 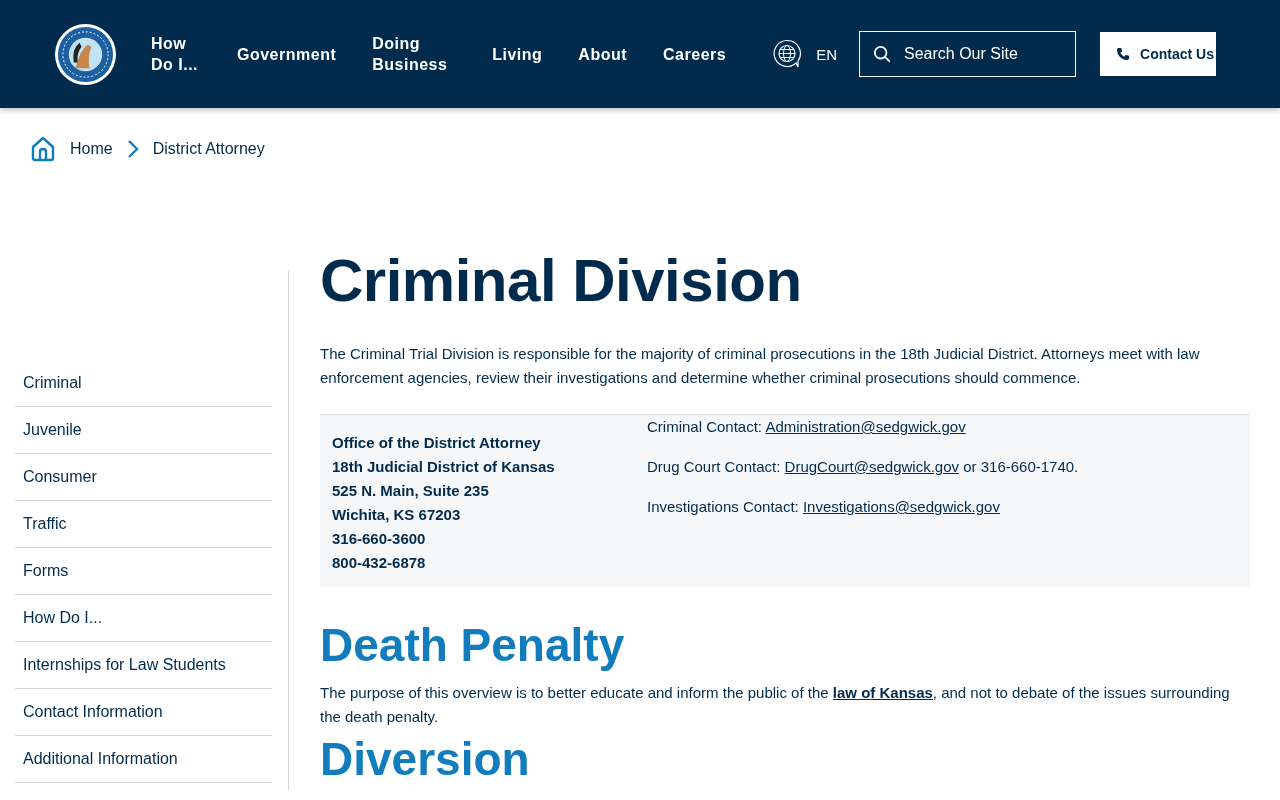 I want to click on section-paragraph: The purpose of this overview is to better educate and inform the public of the law of Kansas, and not to debate of the issues surrounding the death penalty., so click(x=775, y=705).